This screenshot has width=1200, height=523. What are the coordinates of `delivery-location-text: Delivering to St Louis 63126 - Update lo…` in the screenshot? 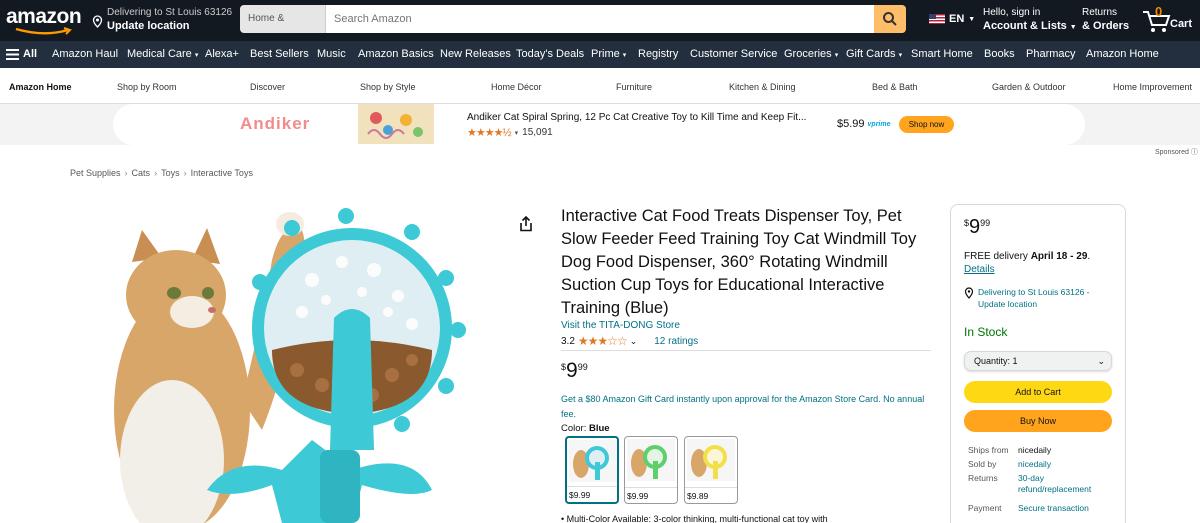 It's located at (1034, 298).